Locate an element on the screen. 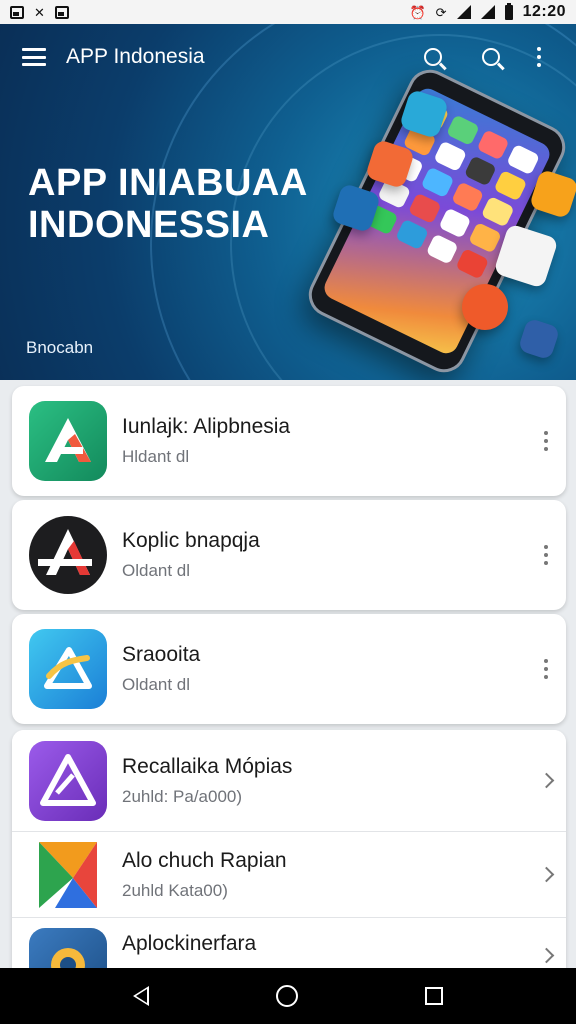 The height and width of the screenshot is (1024, 576). notification-icons: ✕ is located at coordinates (39, 12).